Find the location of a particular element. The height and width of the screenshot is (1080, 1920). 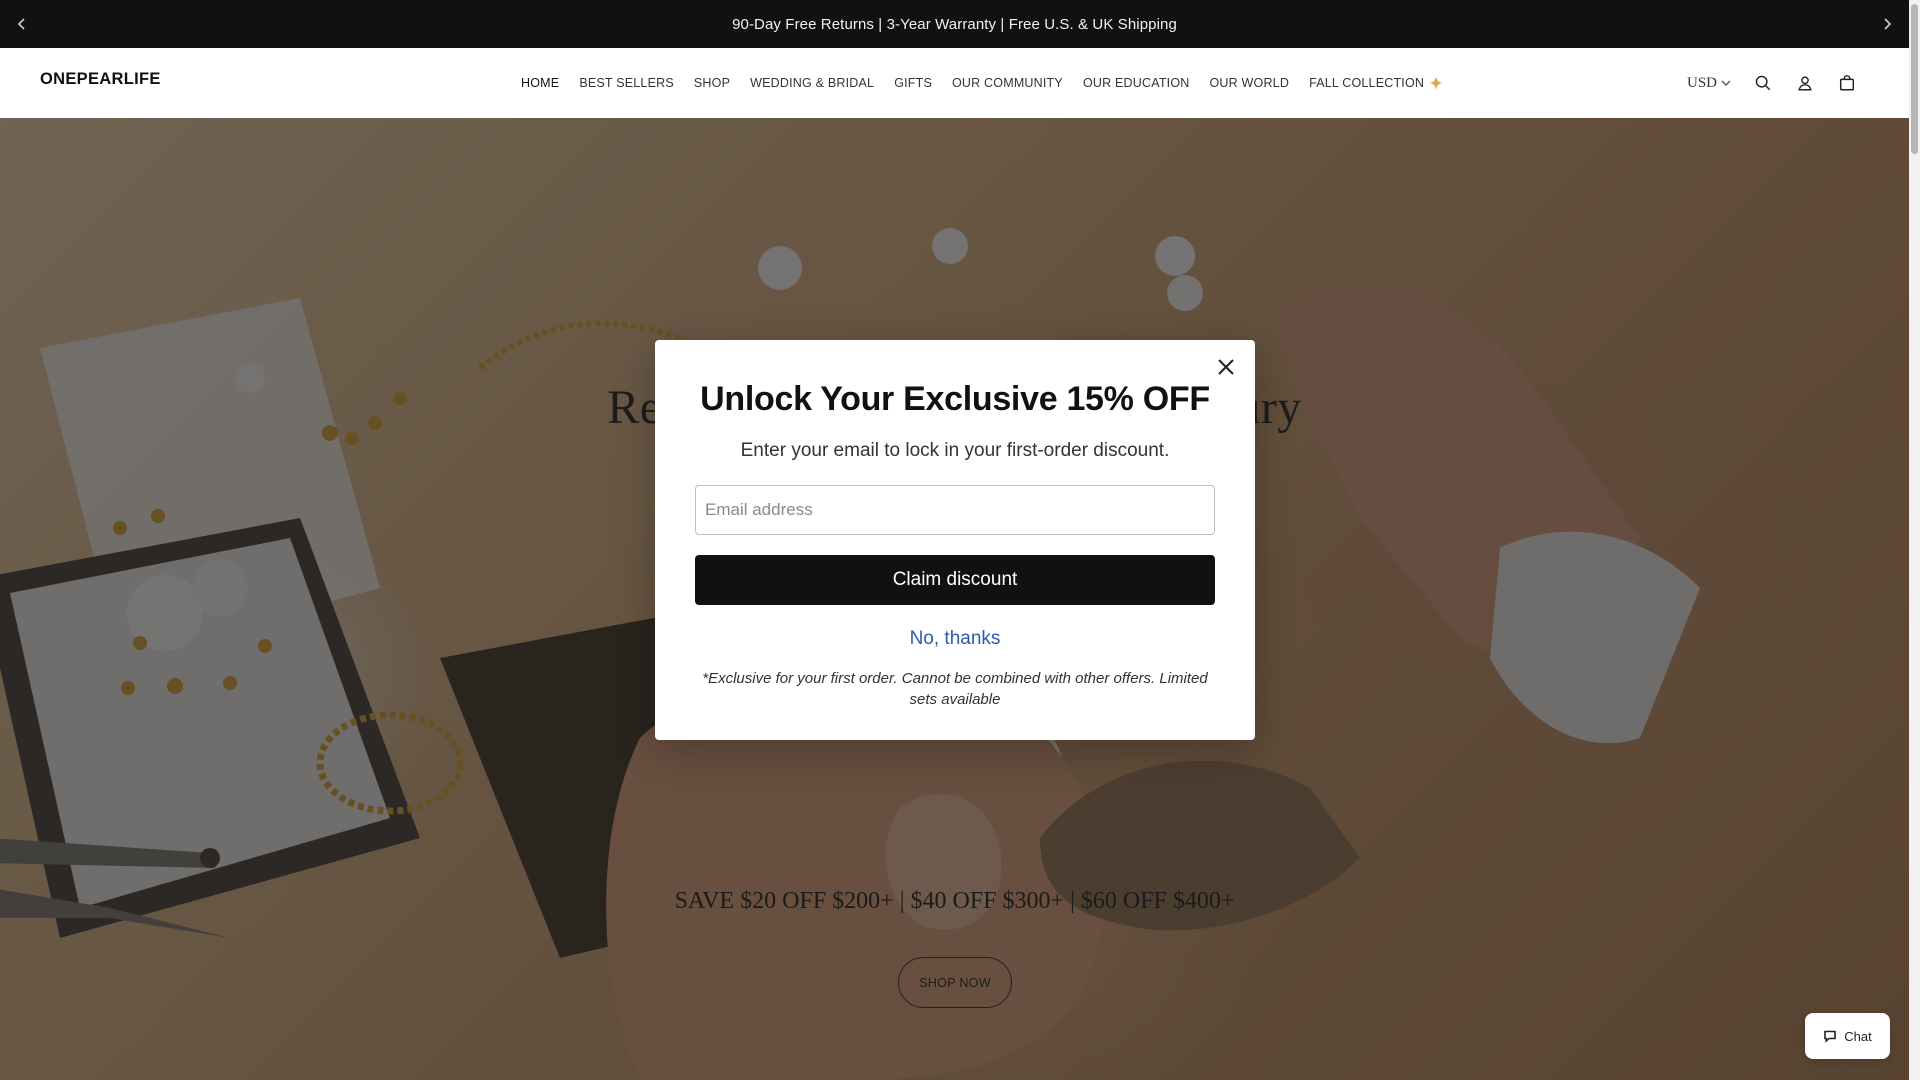

account-button is located at coordinates (1805, 83).